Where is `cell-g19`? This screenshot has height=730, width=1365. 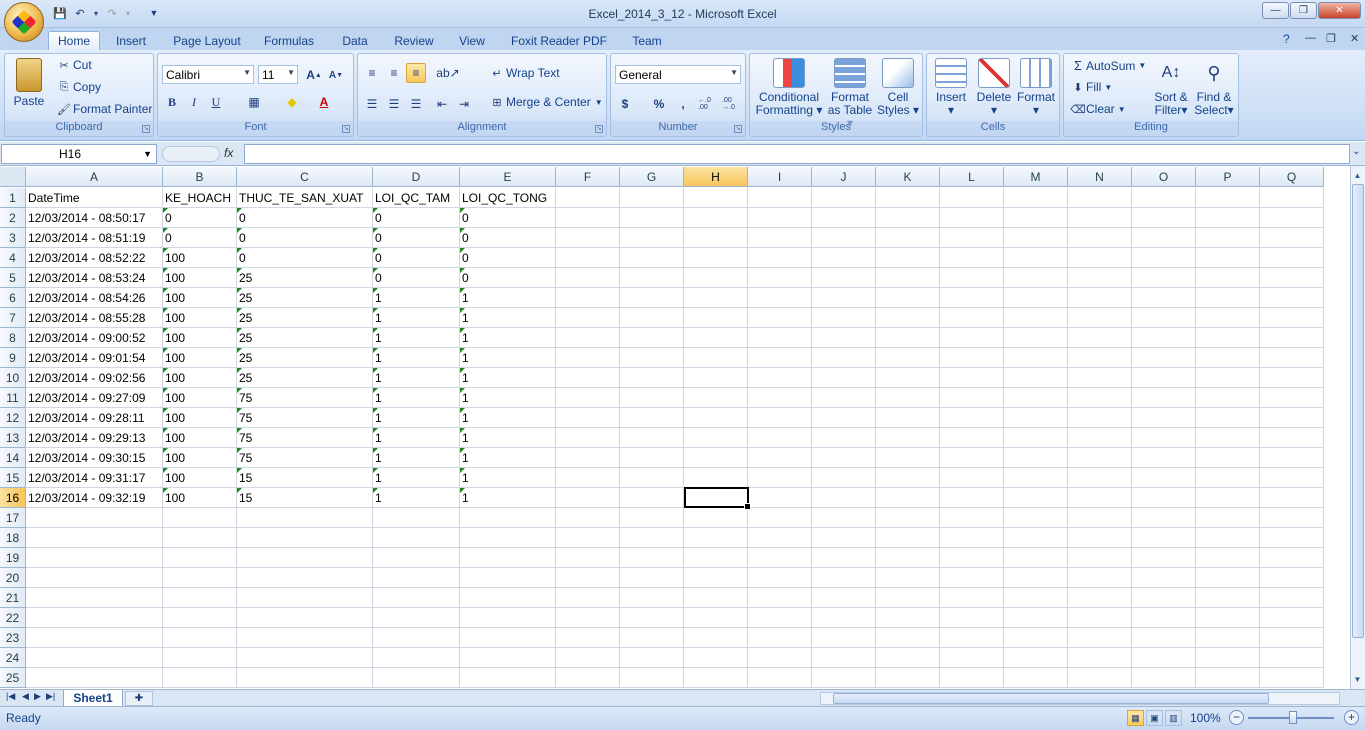 cell-g19 is located at coordinates (652, 558).